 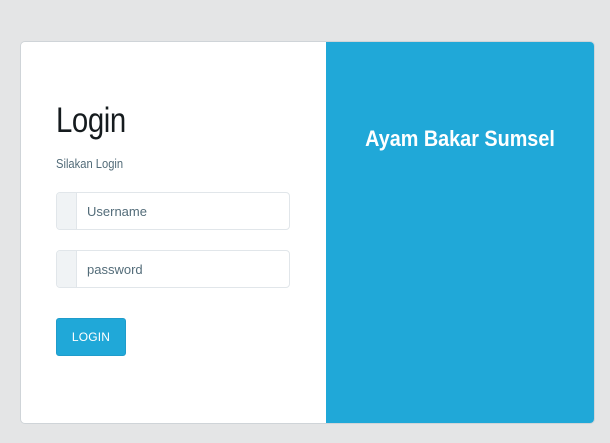 I want to click on username-addon, so click(x=67, y=211).